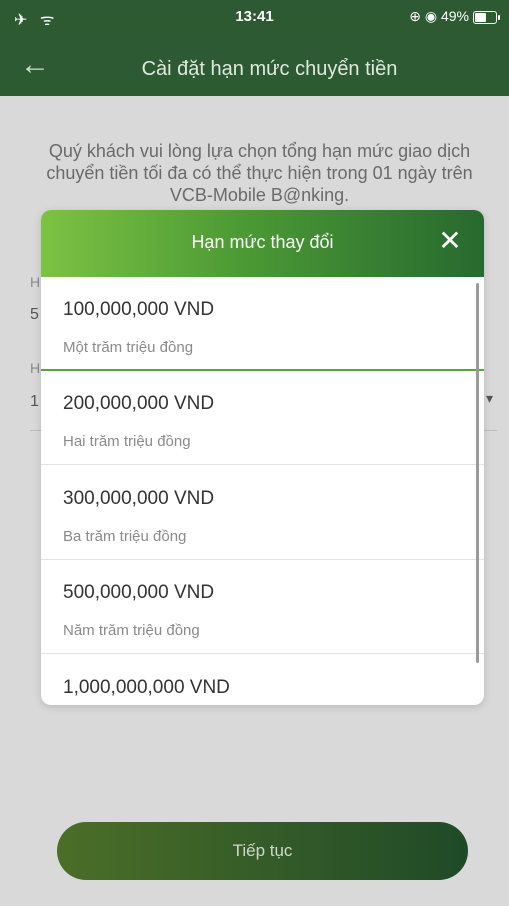 The image size is (509, 906). I want to click on dropdown-caret-icon: ▾, so click(489, 398).